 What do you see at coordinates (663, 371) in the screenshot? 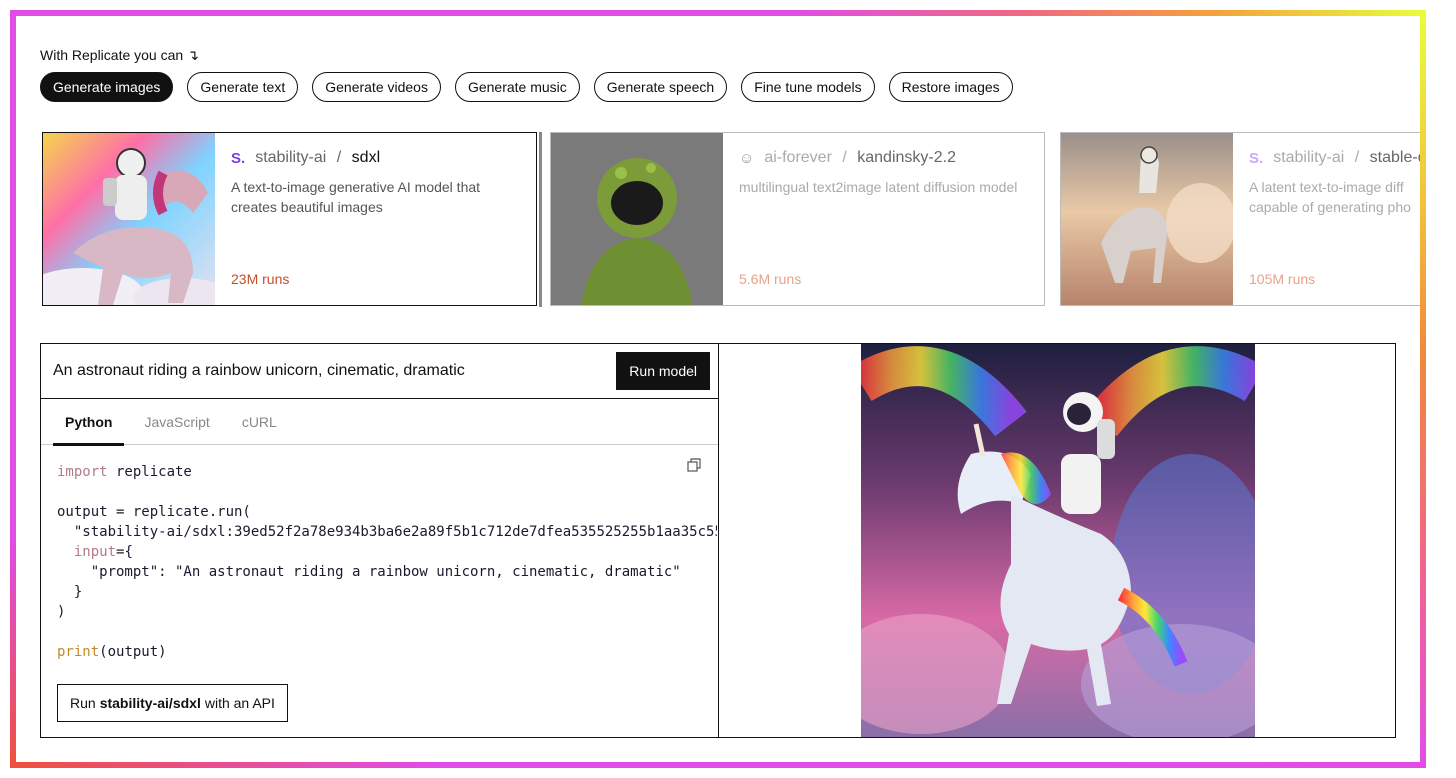
I see `run-model-button: Run model` at bounding box center [663, 371].